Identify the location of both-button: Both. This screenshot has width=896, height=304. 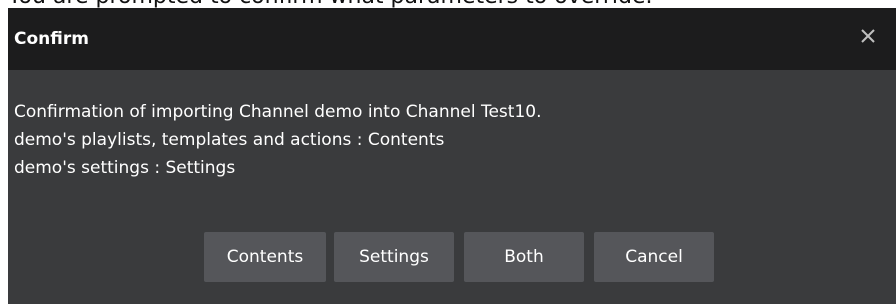
(524, 257).